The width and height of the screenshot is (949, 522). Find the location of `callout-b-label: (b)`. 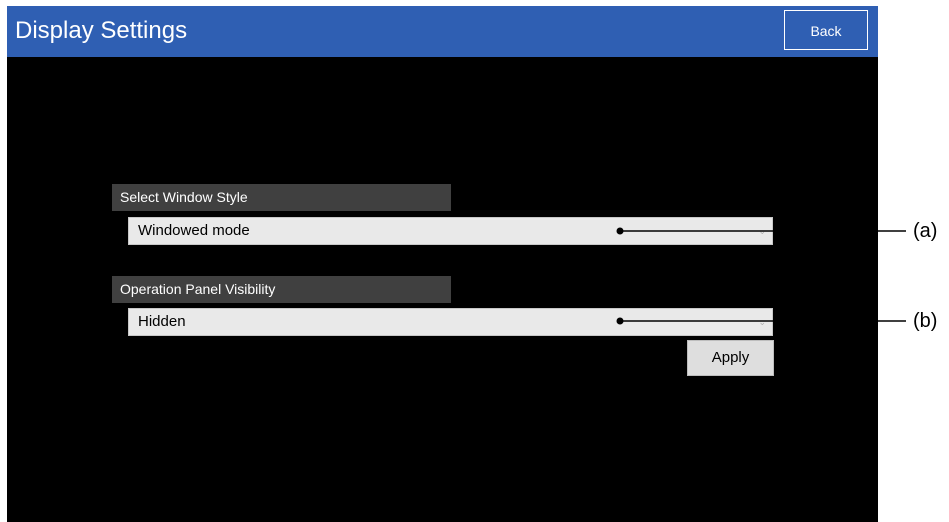

callout-b-label: (b) is located at coordinates (925, 321).